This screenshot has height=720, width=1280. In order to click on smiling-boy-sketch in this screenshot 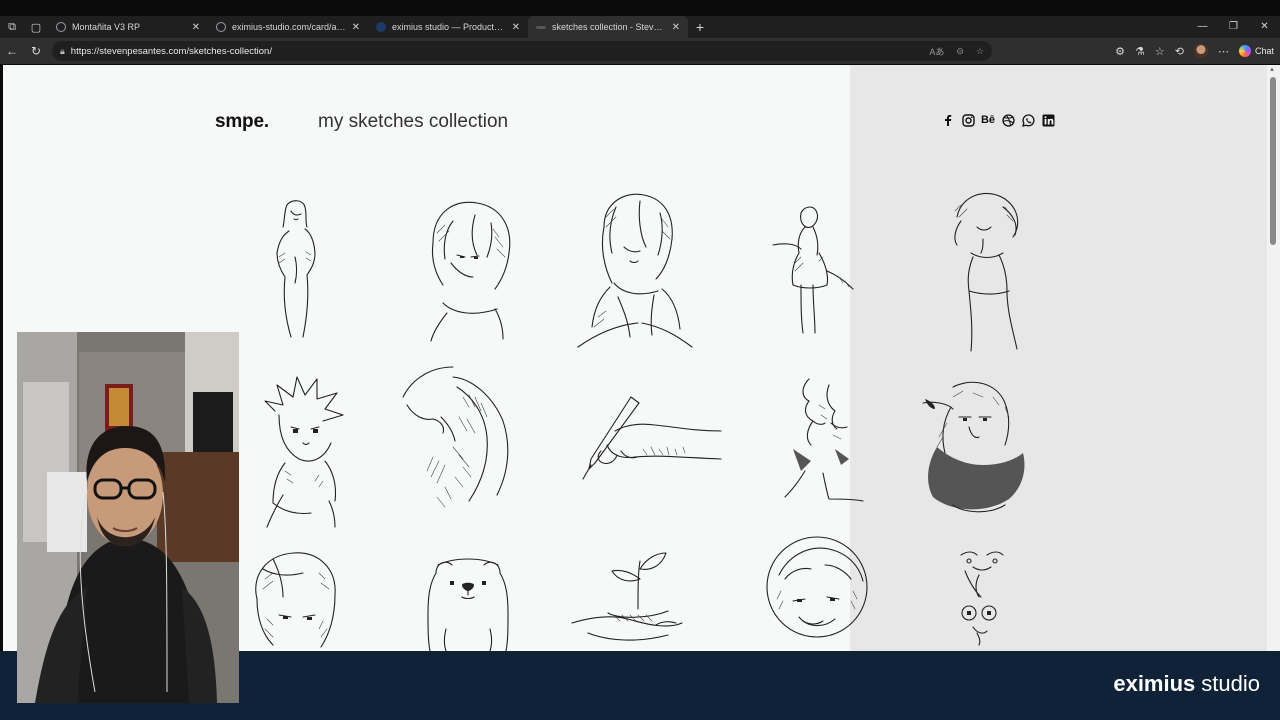, I will do `click(819, 593)`.